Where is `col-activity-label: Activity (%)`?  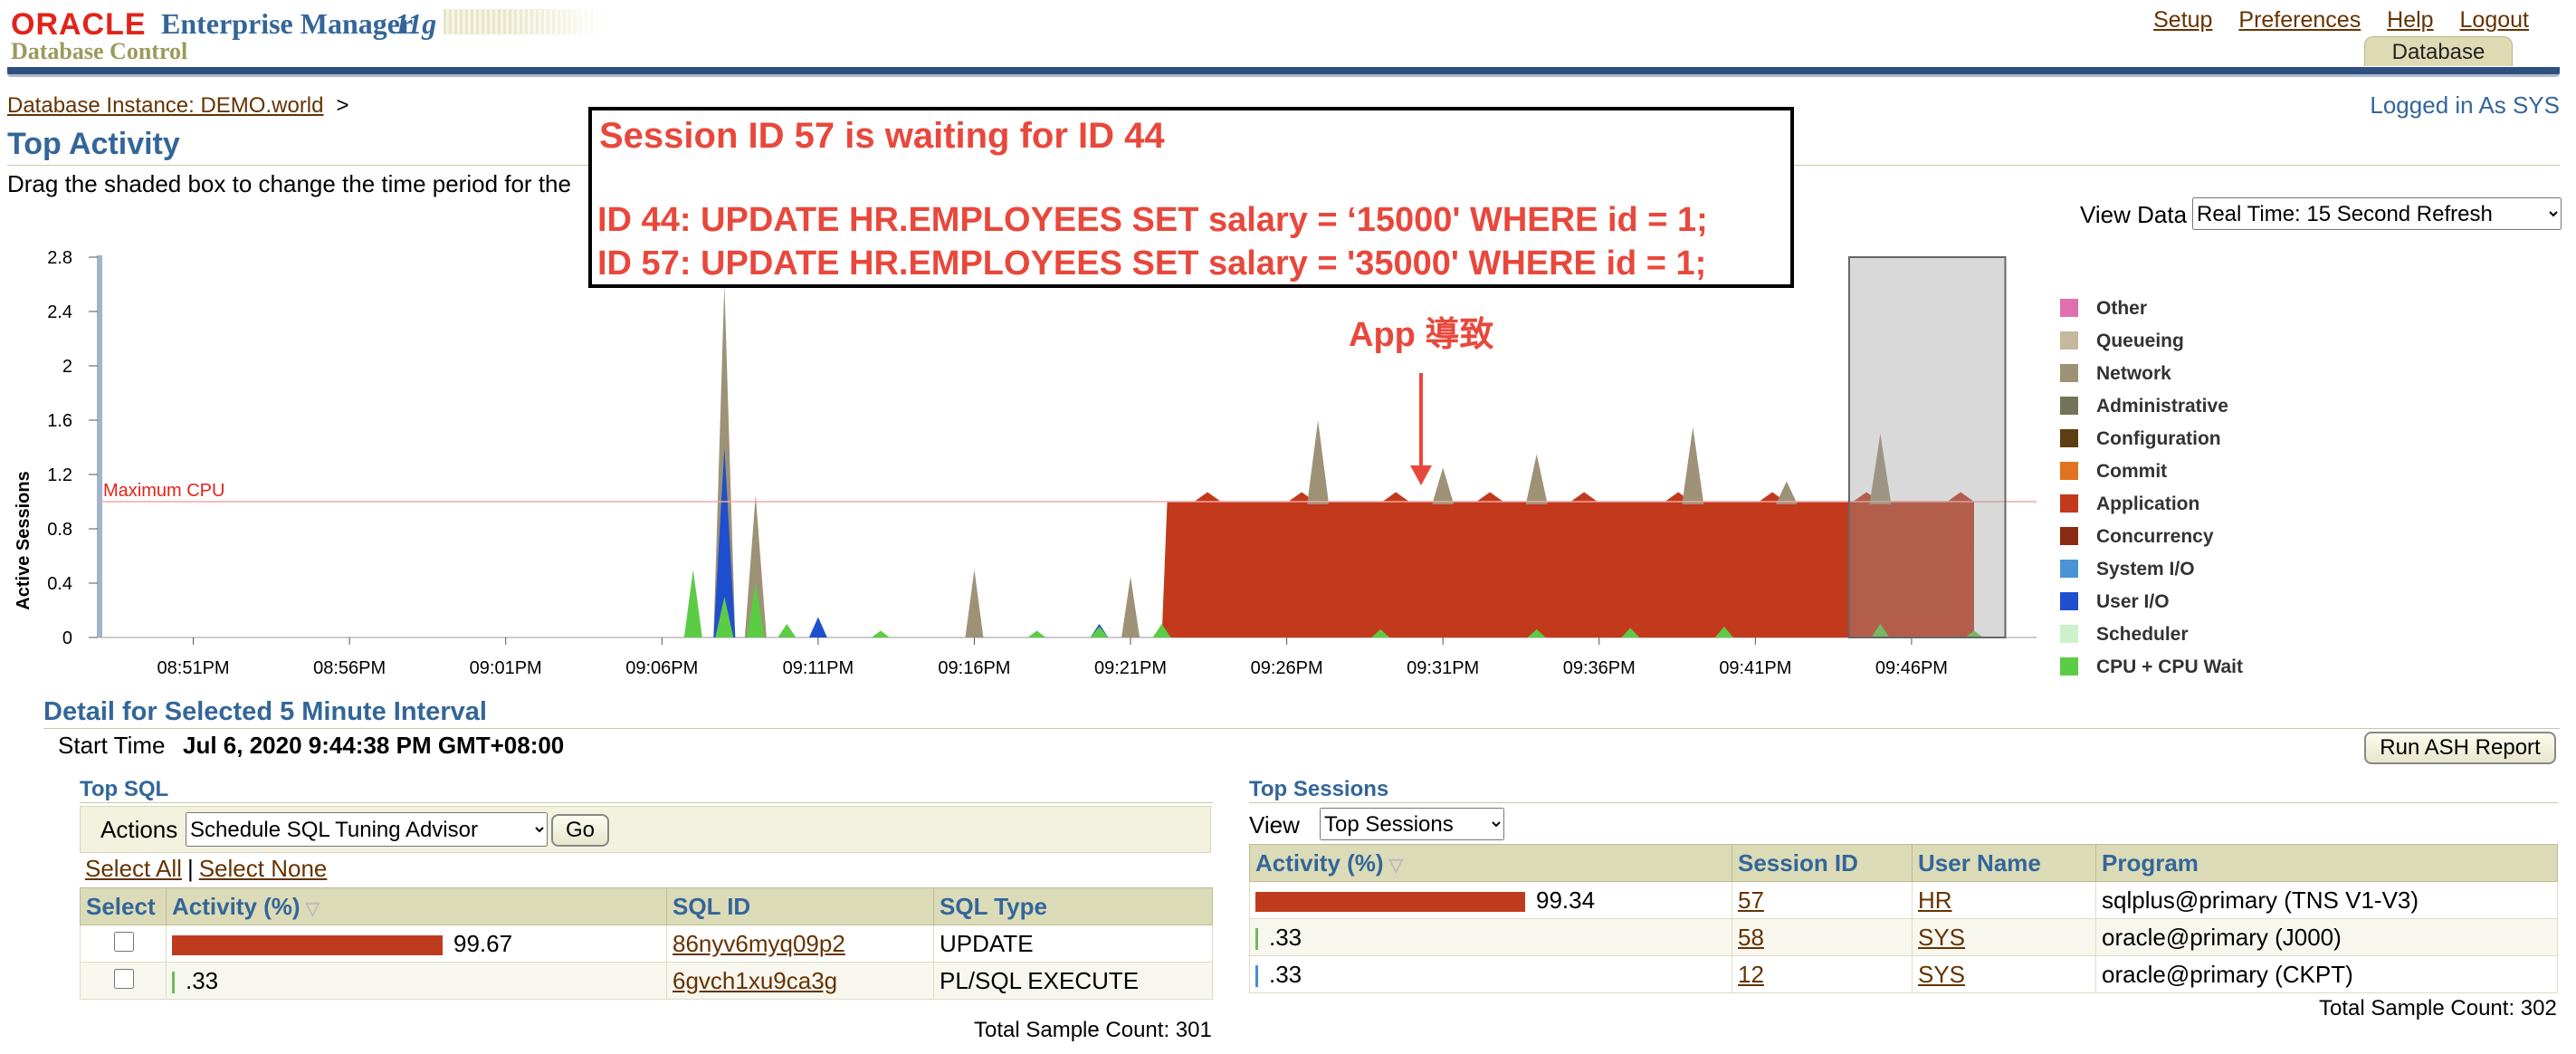
col-activity-label: Activity (%) is located at coordinates (1319, 862).